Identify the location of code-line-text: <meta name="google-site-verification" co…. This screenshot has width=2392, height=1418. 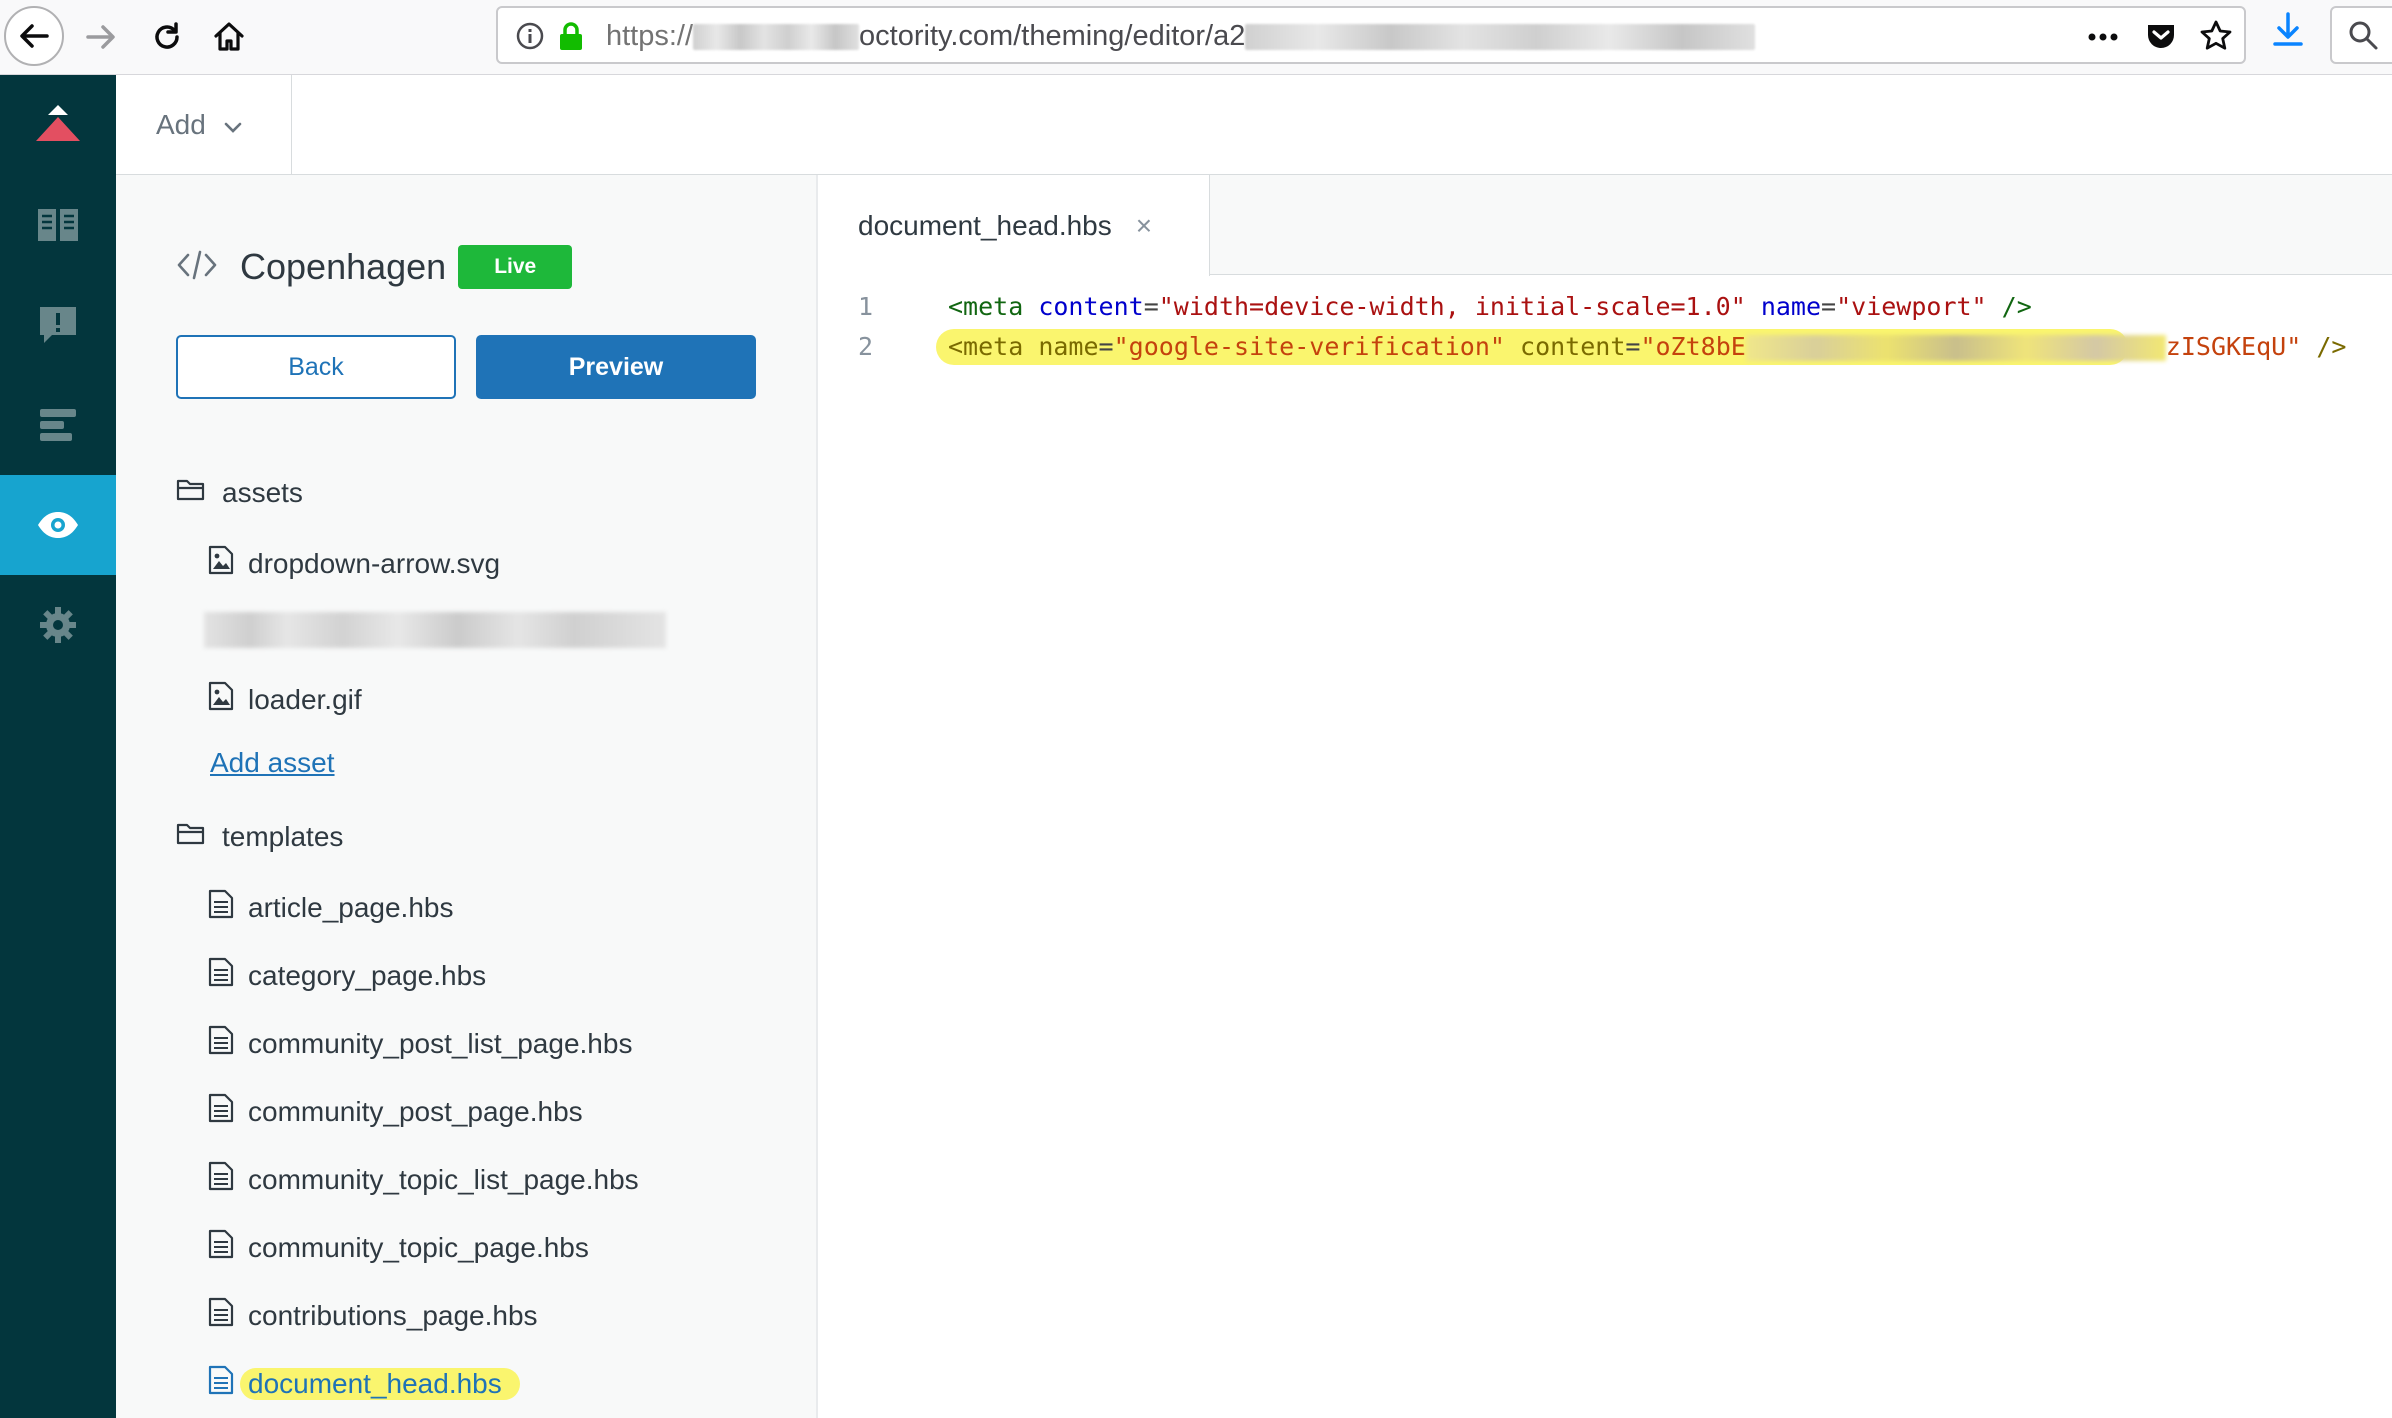
(1647, 346).